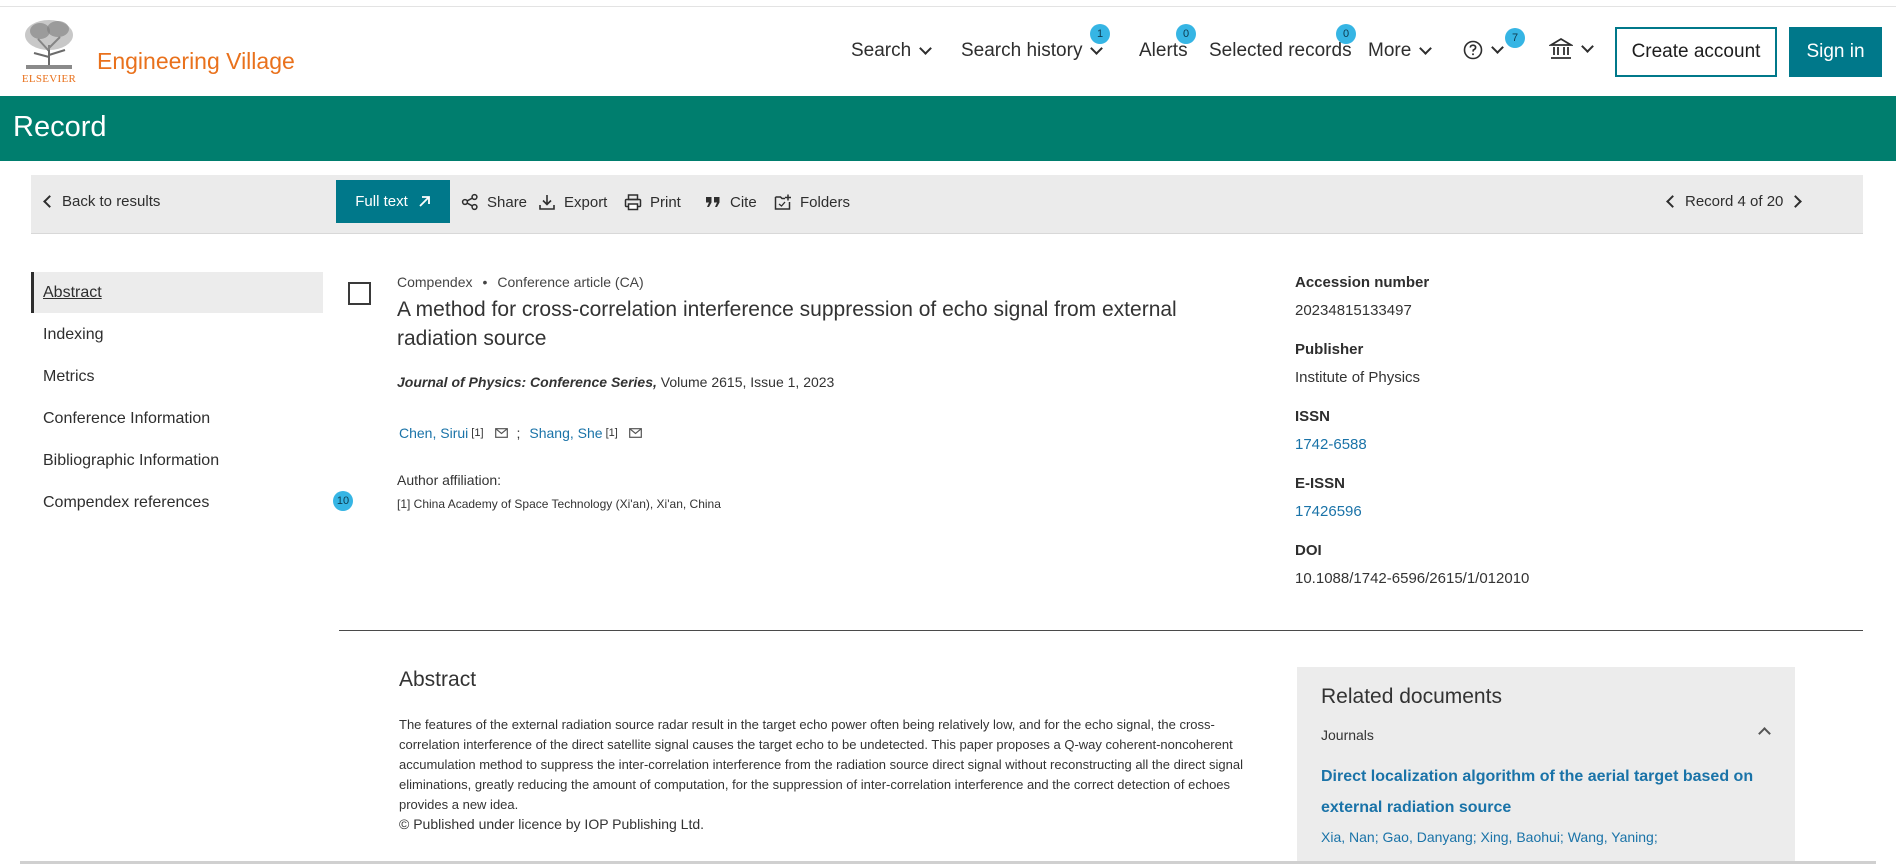 The image size is (1896, 864). Describe the element at coordinates (892, 51) in the screenshot. I see `nav-search: Search` at that location.